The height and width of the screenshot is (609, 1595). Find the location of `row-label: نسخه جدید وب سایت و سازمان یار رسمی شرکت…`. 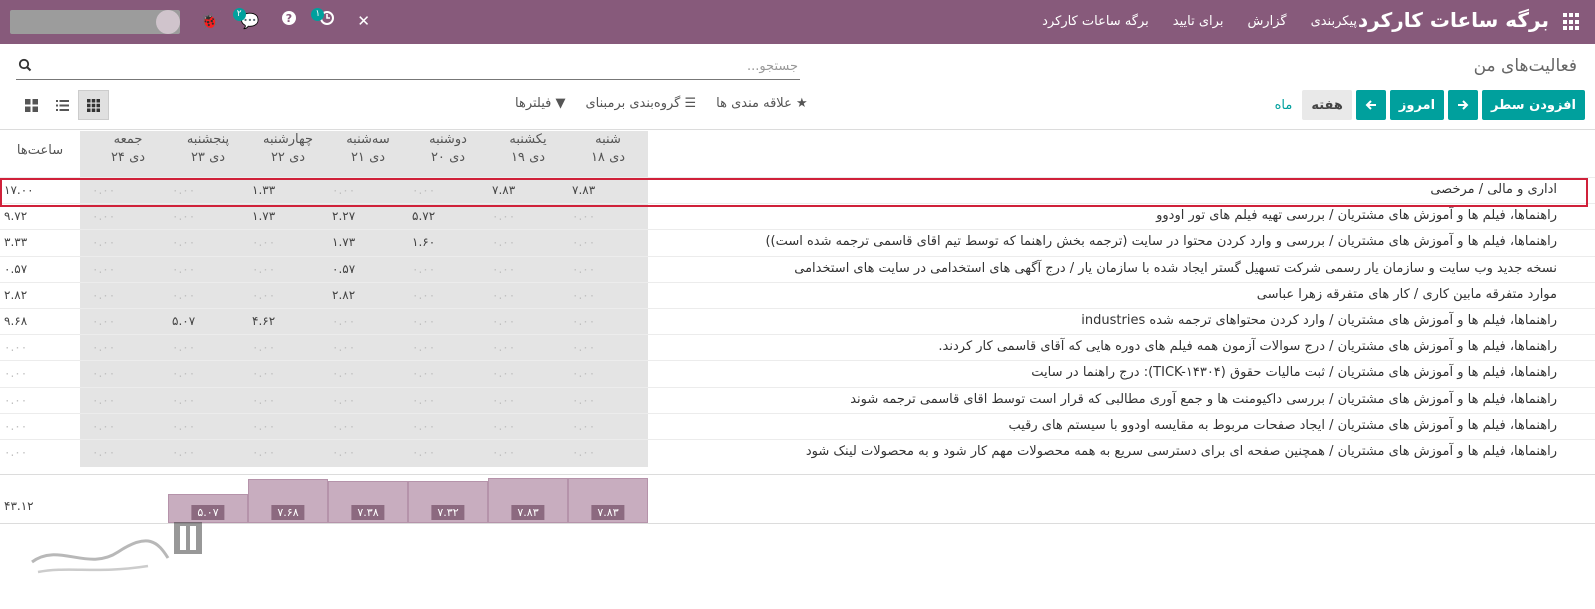

row-label: نسخه جدید وب سایت و سازمان یار رسمی شرکت… is located at coordinates (1175, 268).